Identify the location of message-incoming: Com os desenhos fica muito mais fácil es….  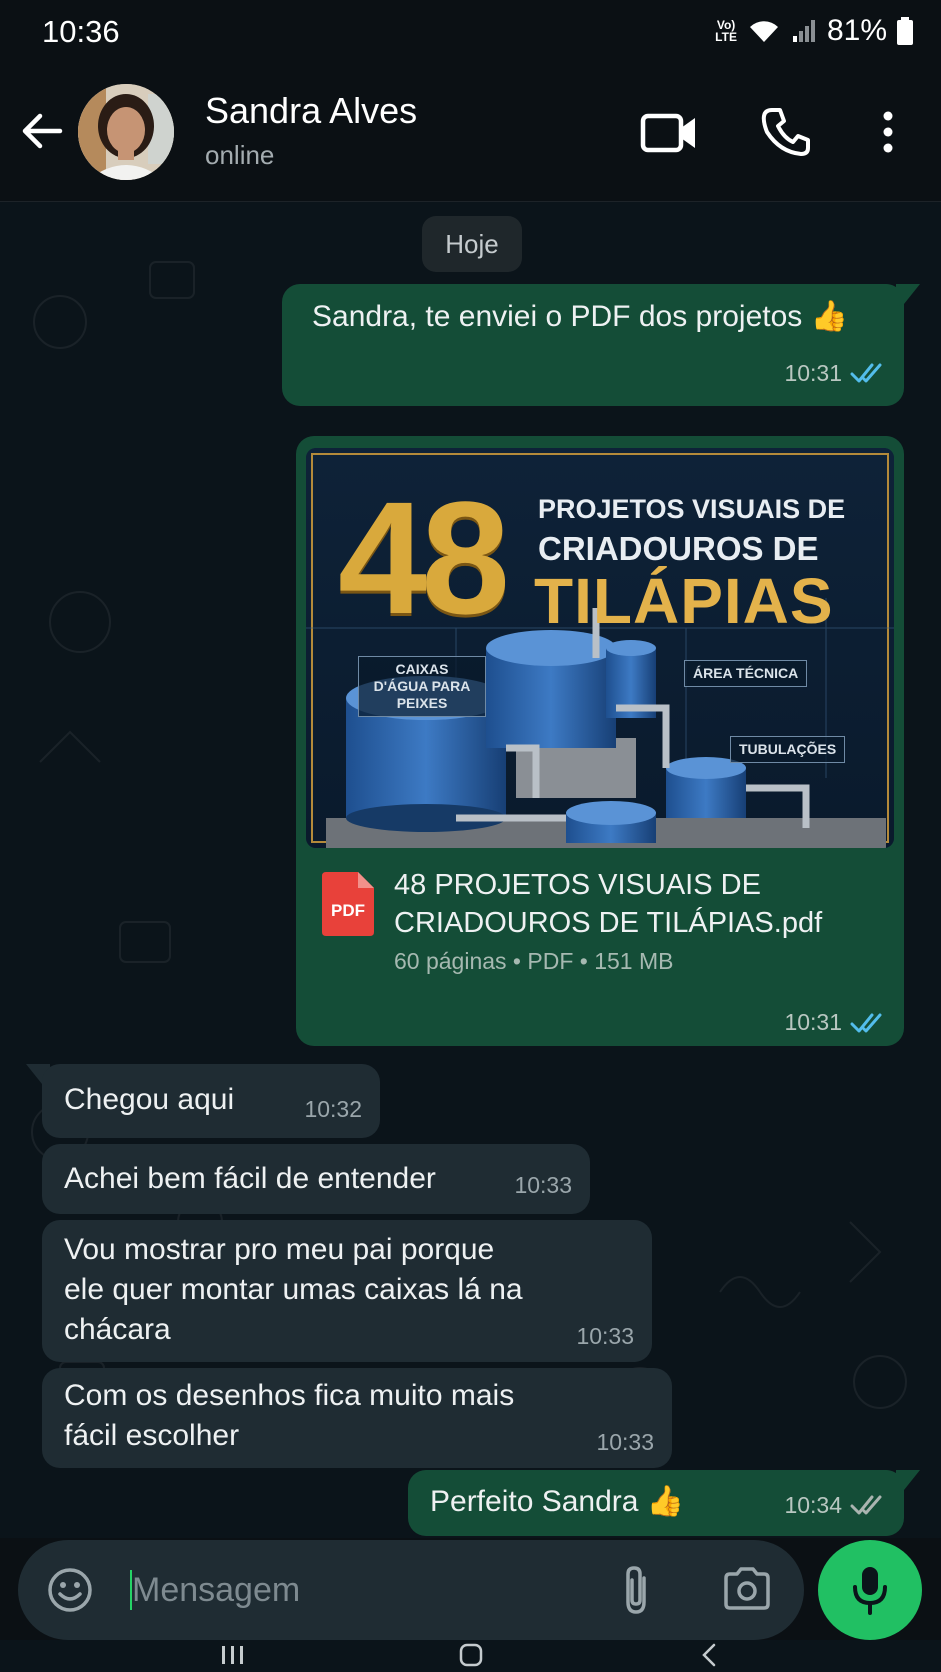
(357, 1418).